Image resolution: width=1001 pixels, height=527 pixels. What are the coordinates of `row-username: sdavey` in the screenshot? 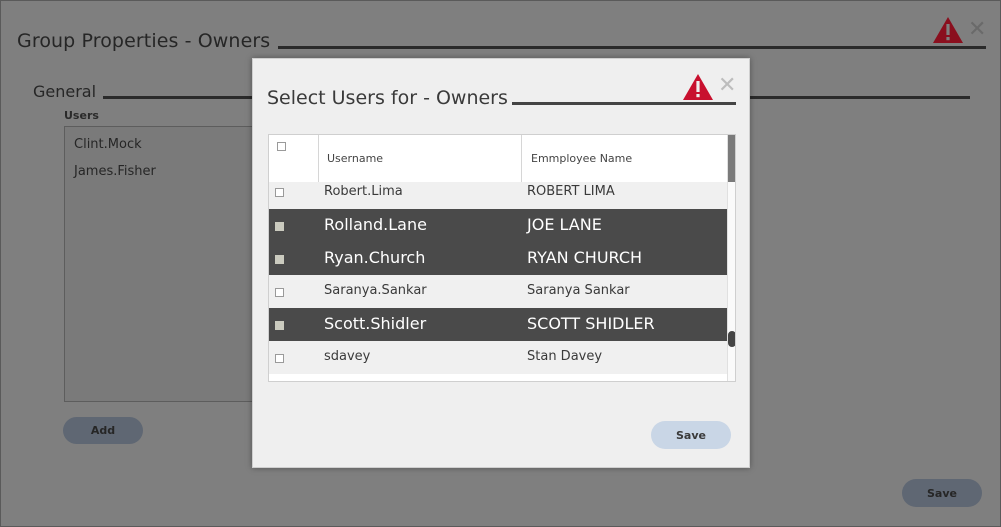 It's located at (347, 356).